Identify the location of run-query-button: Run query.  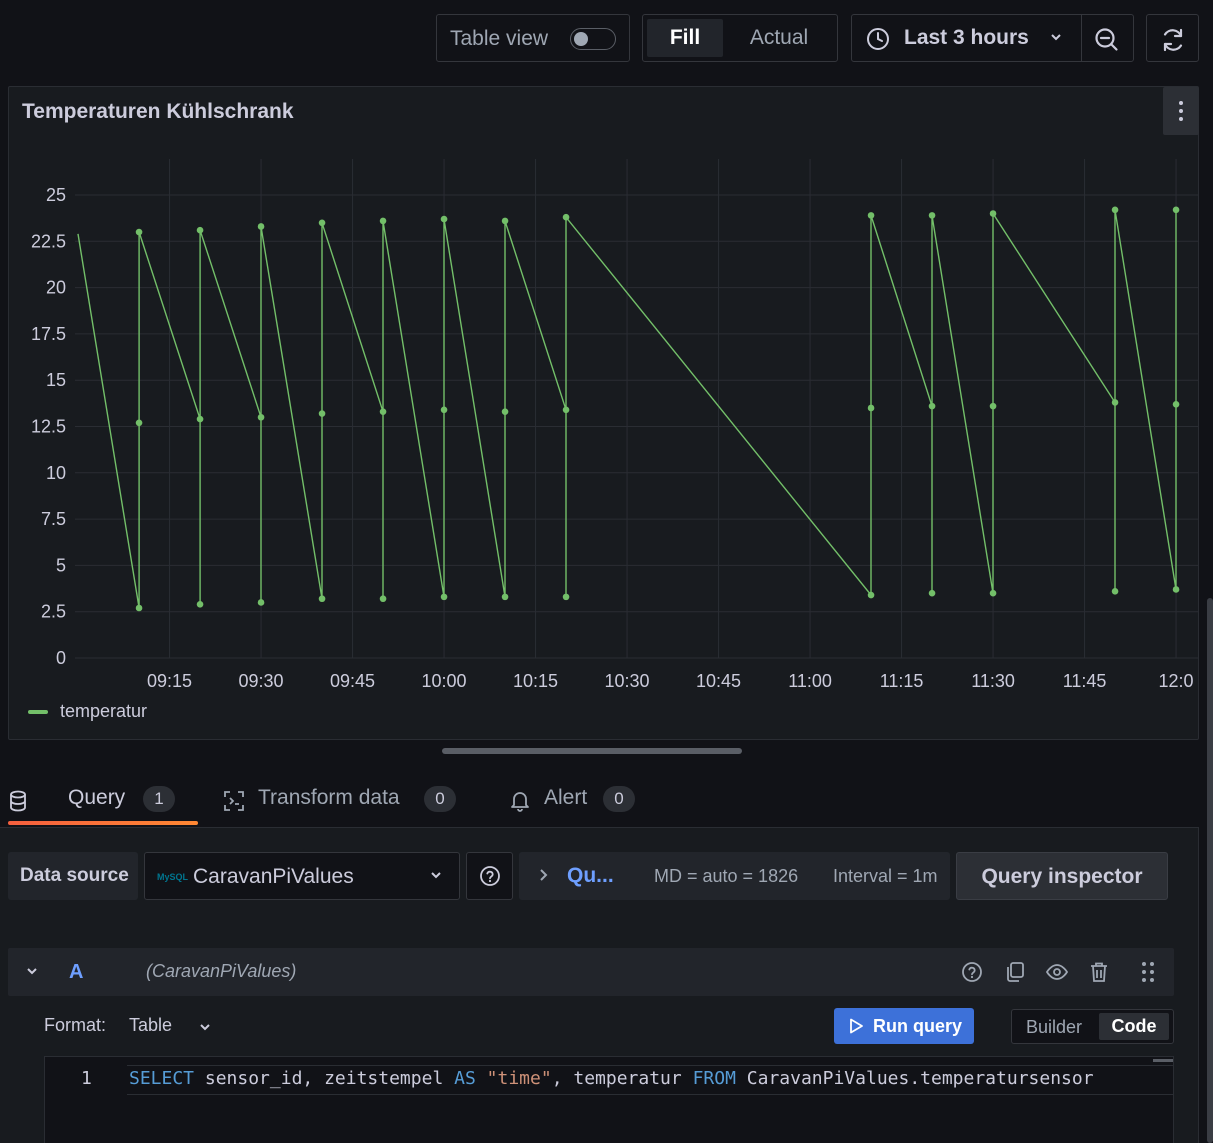
(904, 1026).